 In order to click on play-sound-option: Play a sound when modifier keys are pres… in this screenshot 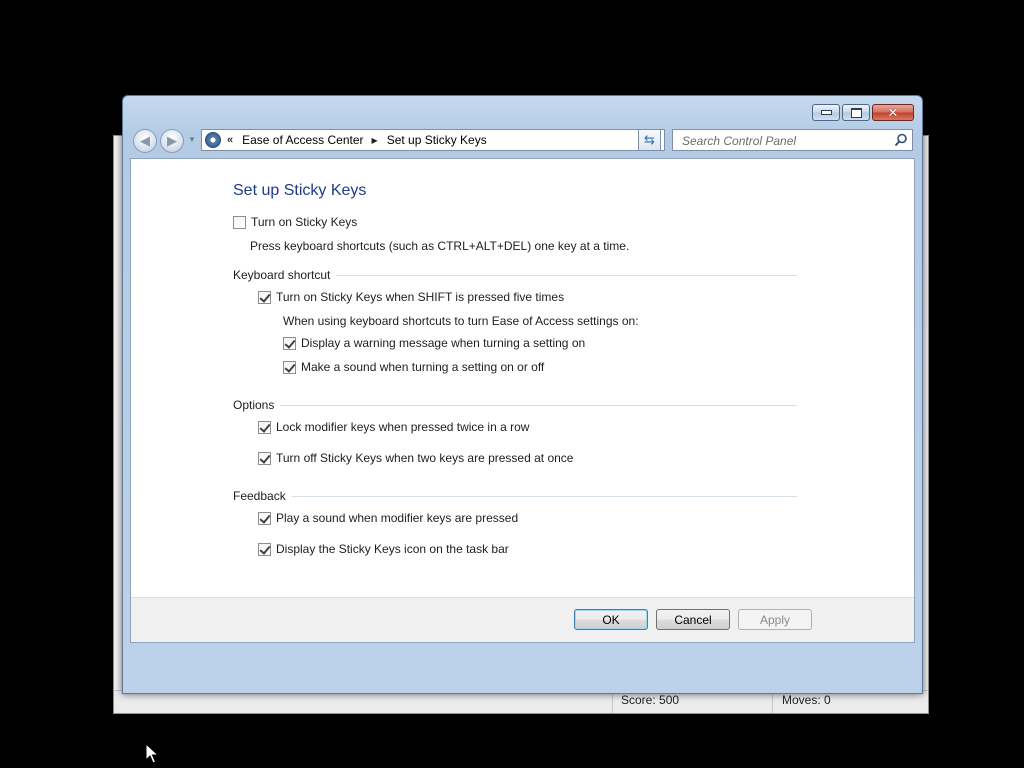, I will do `click(388, 518)`.